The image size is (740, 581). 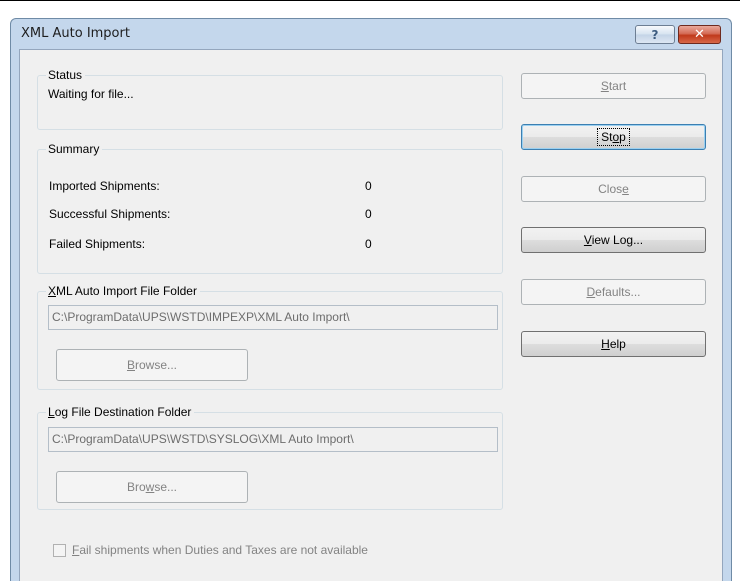 What do you see at coordinates (59, 550) in the screenshot?
I see `fail-shipments-checkbox` at bounding box center [59, 550].